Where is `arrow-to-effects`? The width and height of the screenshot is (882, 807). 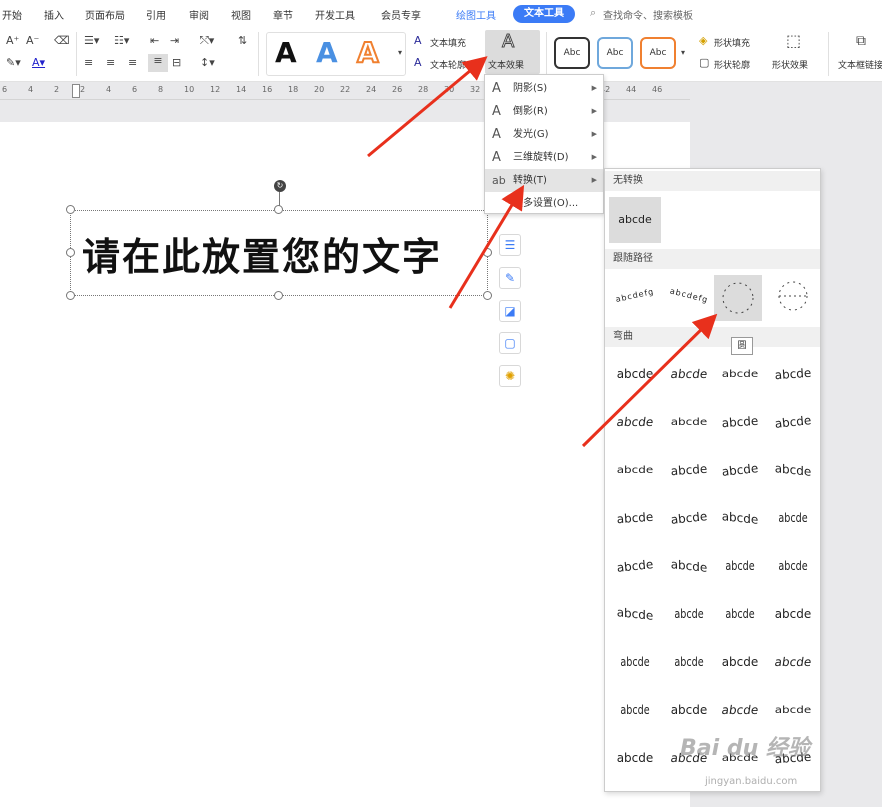 arrow-to-effects is located at coordinates (427, 107).